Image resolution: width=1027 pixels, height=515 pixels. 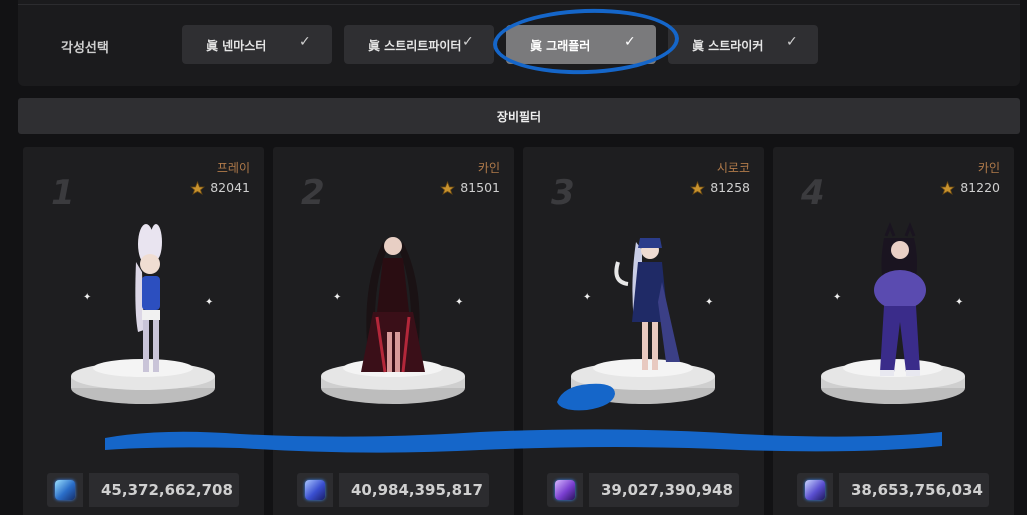 What do you see at coordinates (63, 193) in the screenshot?
I see `rank-number: 1` at bounding box center [63, 193].